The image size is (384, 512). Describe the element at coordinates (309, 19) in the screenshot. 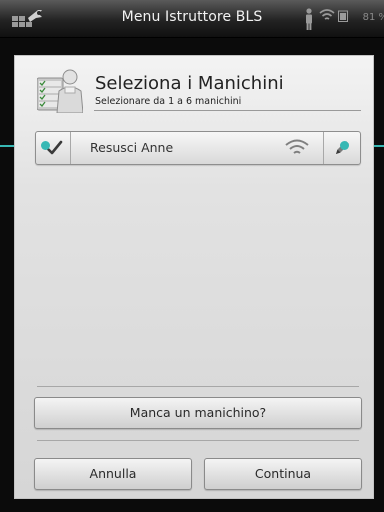

I see `person-icon` at that location.